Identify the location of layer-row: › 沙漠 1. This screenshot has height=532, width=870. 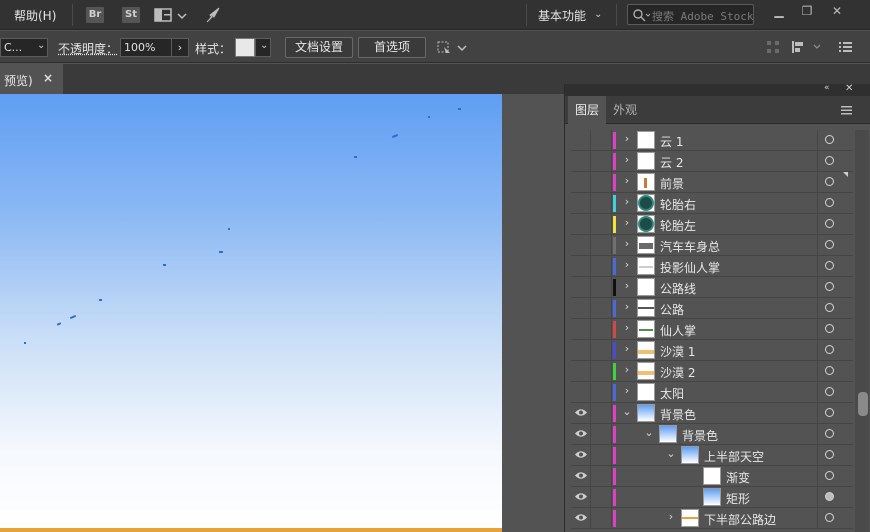
(712, 350).